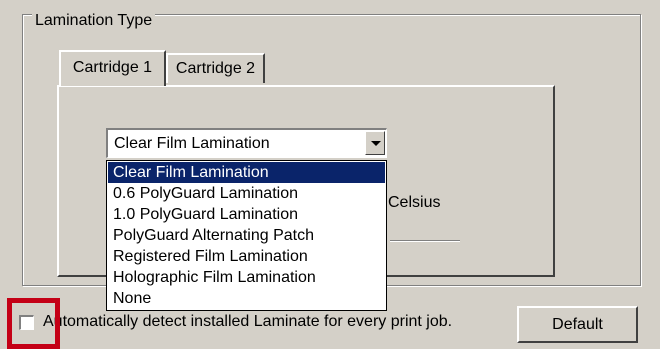 The height and width of the screenshot is (349, 660). What do you see at coordinates (246, 193) in the screenshot?
I see `dropdown-option: 0.6 PolyGuard Lamination` at bounding box center [246, 193].